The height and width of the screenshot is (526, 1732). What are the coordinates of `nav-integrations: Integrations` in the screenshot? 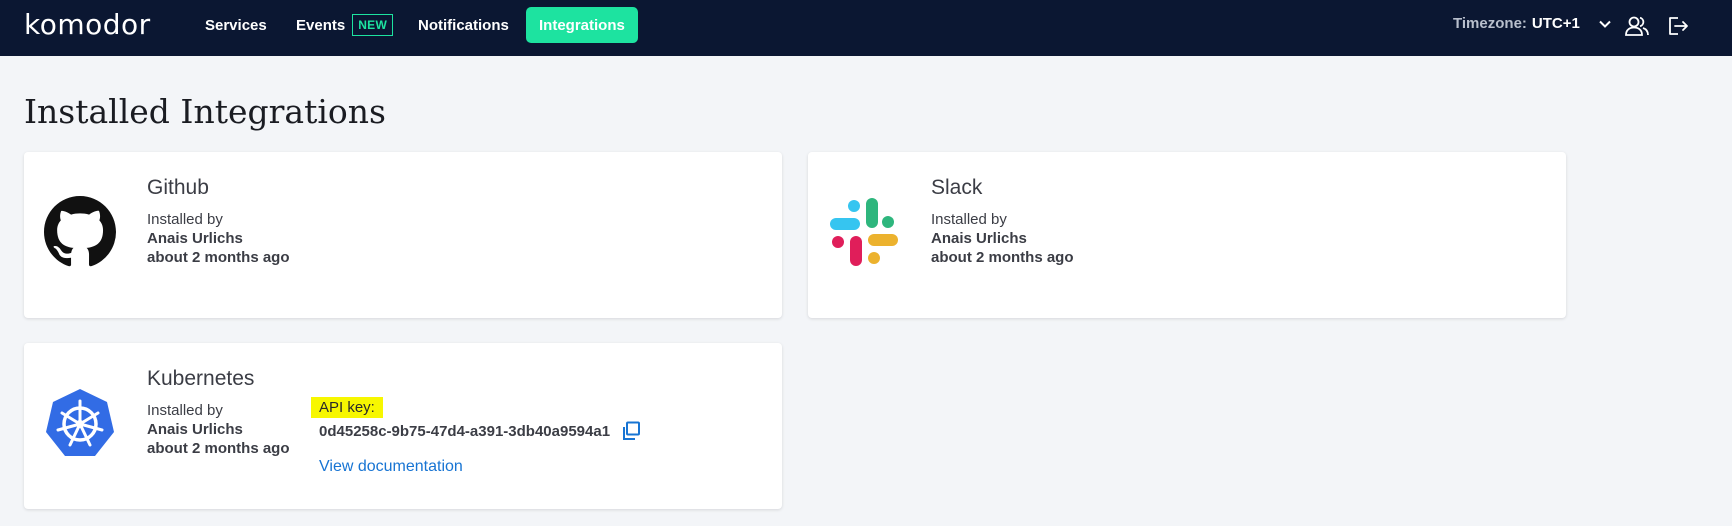 It's located at (582, 25).